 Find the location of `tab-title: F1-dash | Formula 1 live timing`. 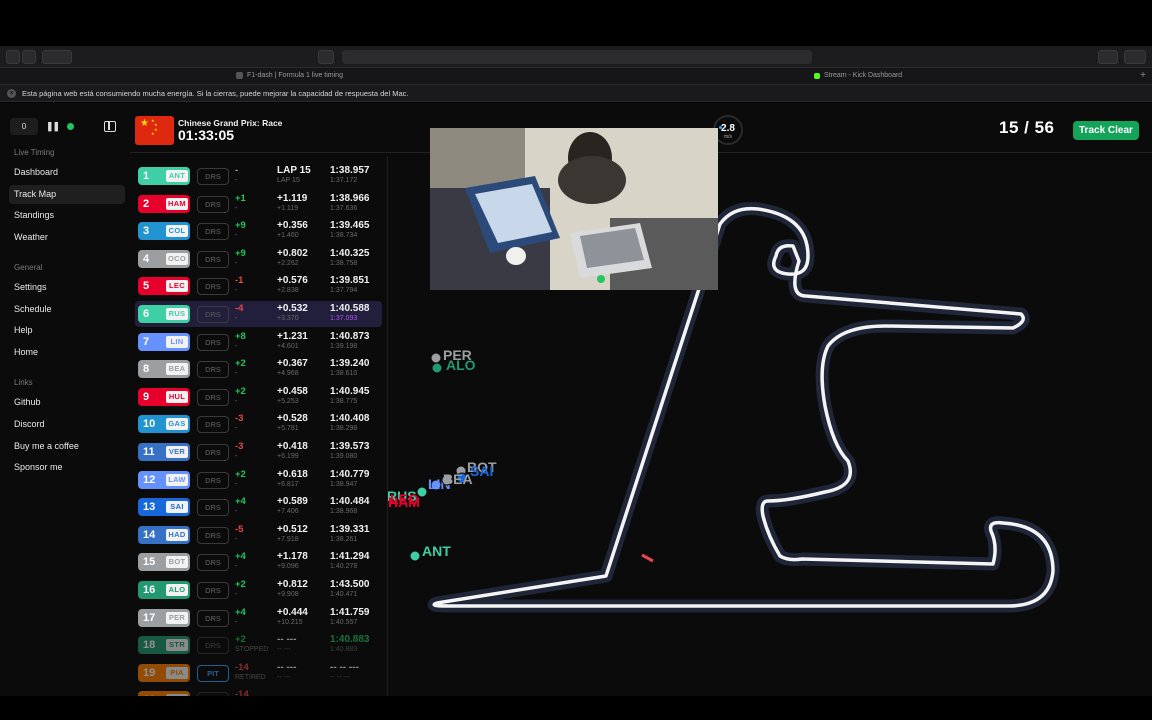

tab-title: F1-dash | Formula 1 live timing is located at coordinates (295, 75).